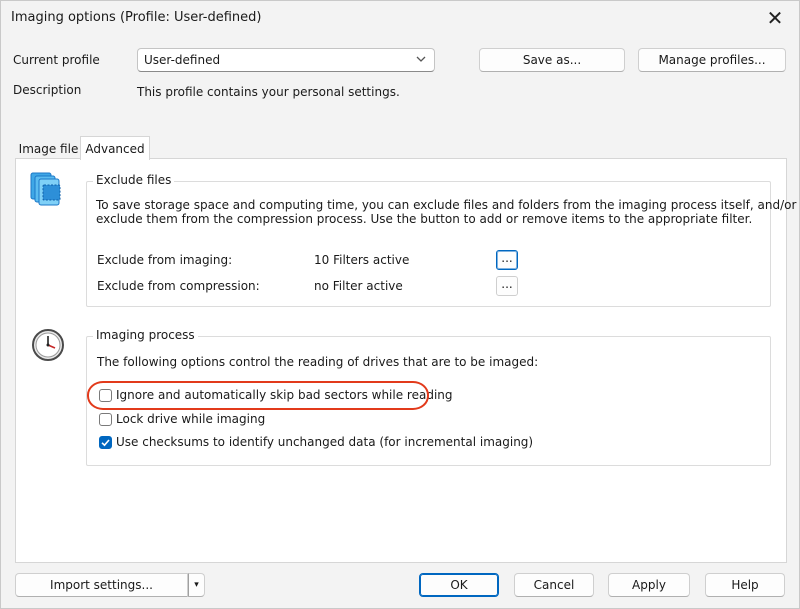  I want to click on files-stack-icon, so click(45, 189).